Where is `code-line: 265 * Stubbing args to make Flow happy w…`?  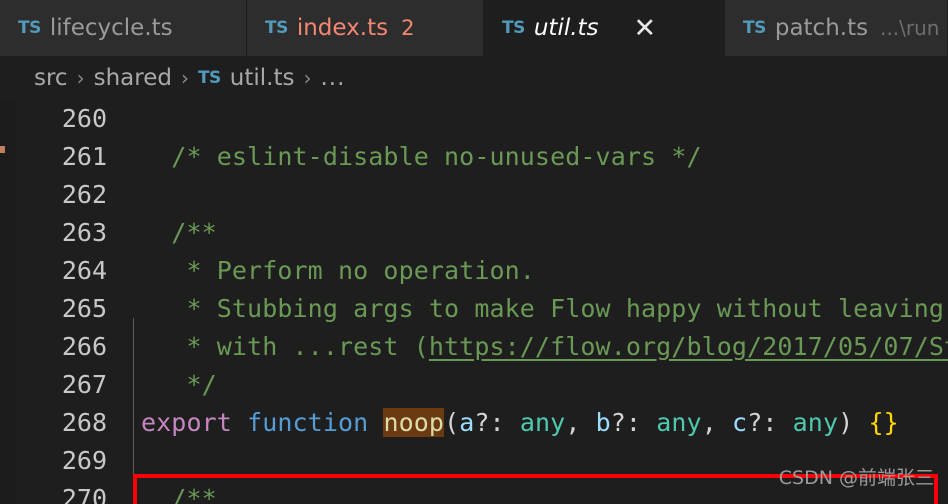
code-line: 265 * Stubbing args to make Flow happy w… is located at coordinates (481, 309).